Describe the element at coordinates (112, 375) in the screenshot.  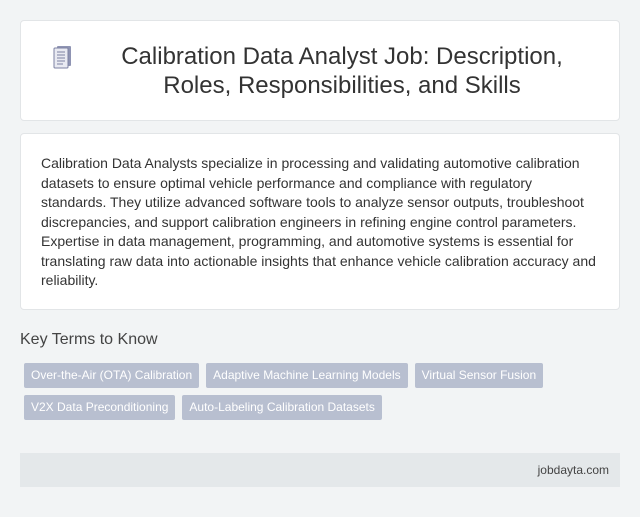
I see `tag-ota-calibration: Over-the-Air (OTA) Calibration` at that location.